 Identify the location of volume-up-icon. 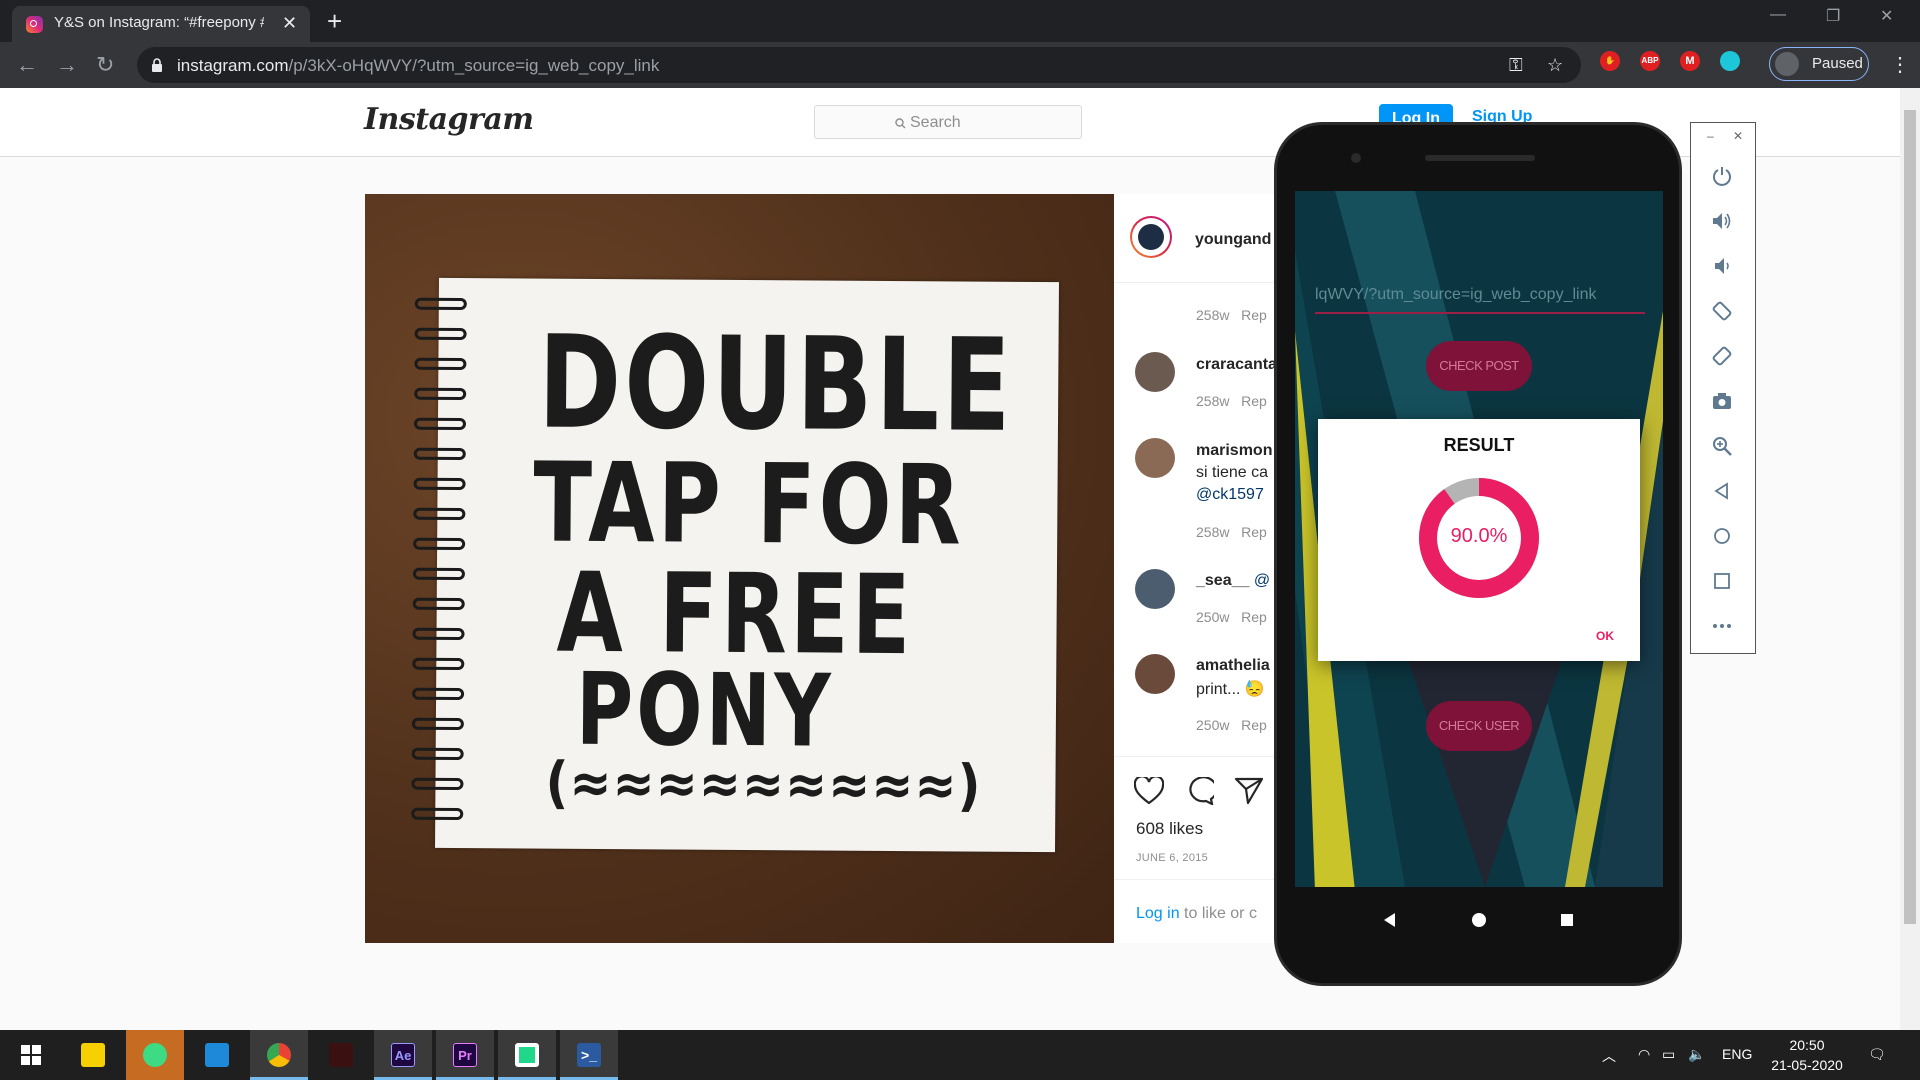
(1722, 221).